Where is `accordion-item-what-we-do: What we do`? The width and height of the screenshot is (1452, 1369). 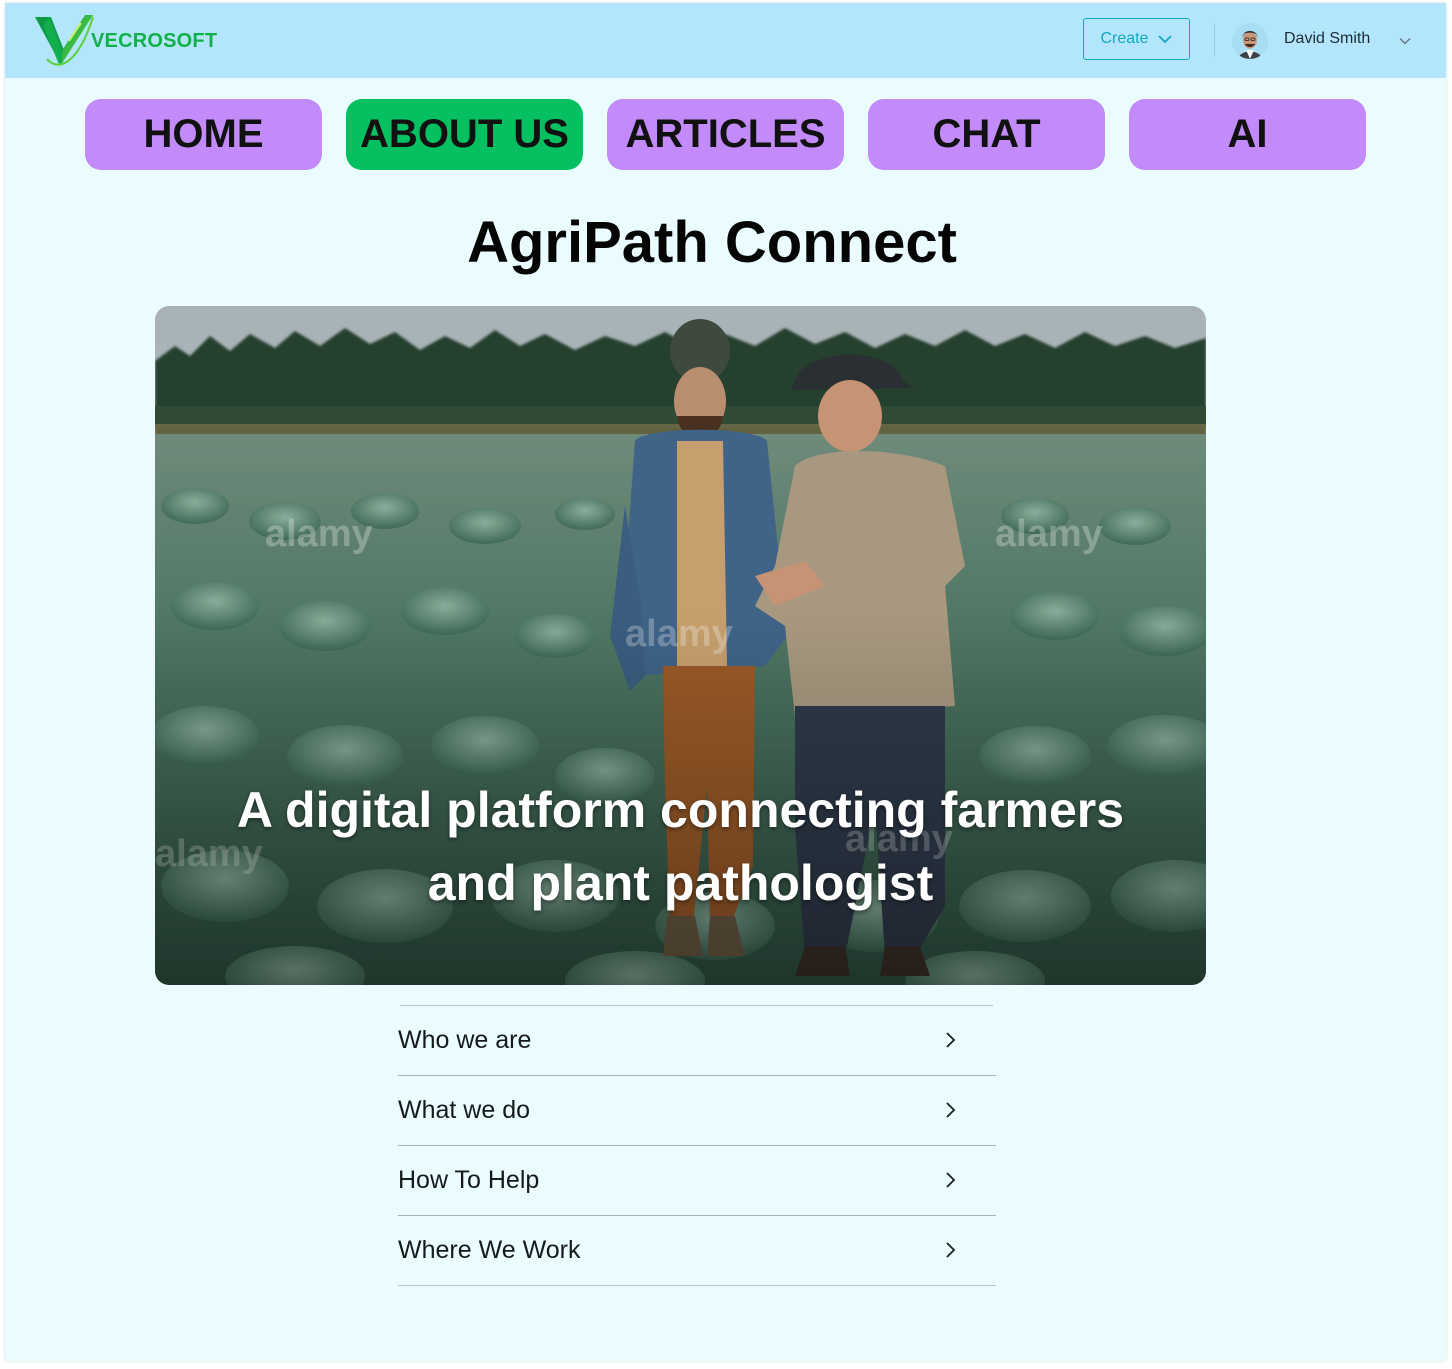 accordion-item-what-we-do: What we do is located at coordinates (697, 1111).